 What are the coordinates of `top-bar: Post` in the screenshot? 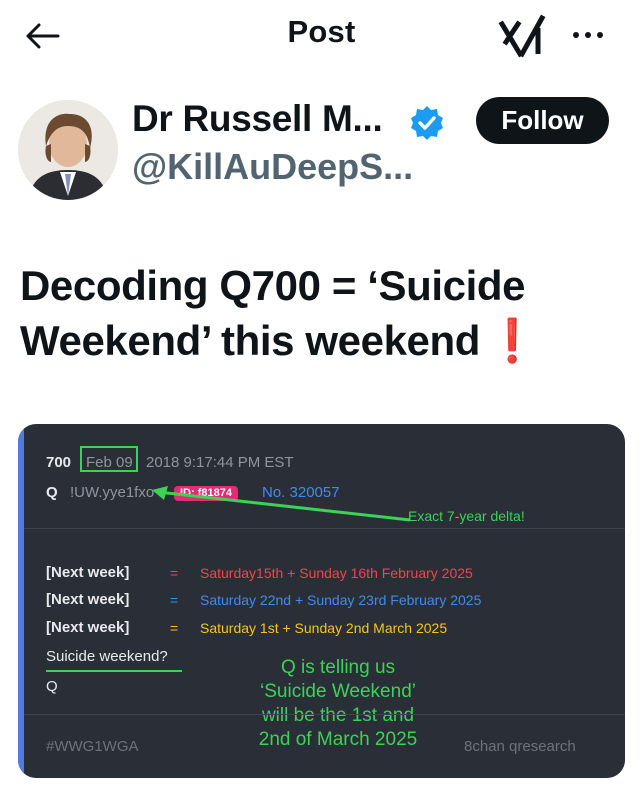 It's located at (321, 36).